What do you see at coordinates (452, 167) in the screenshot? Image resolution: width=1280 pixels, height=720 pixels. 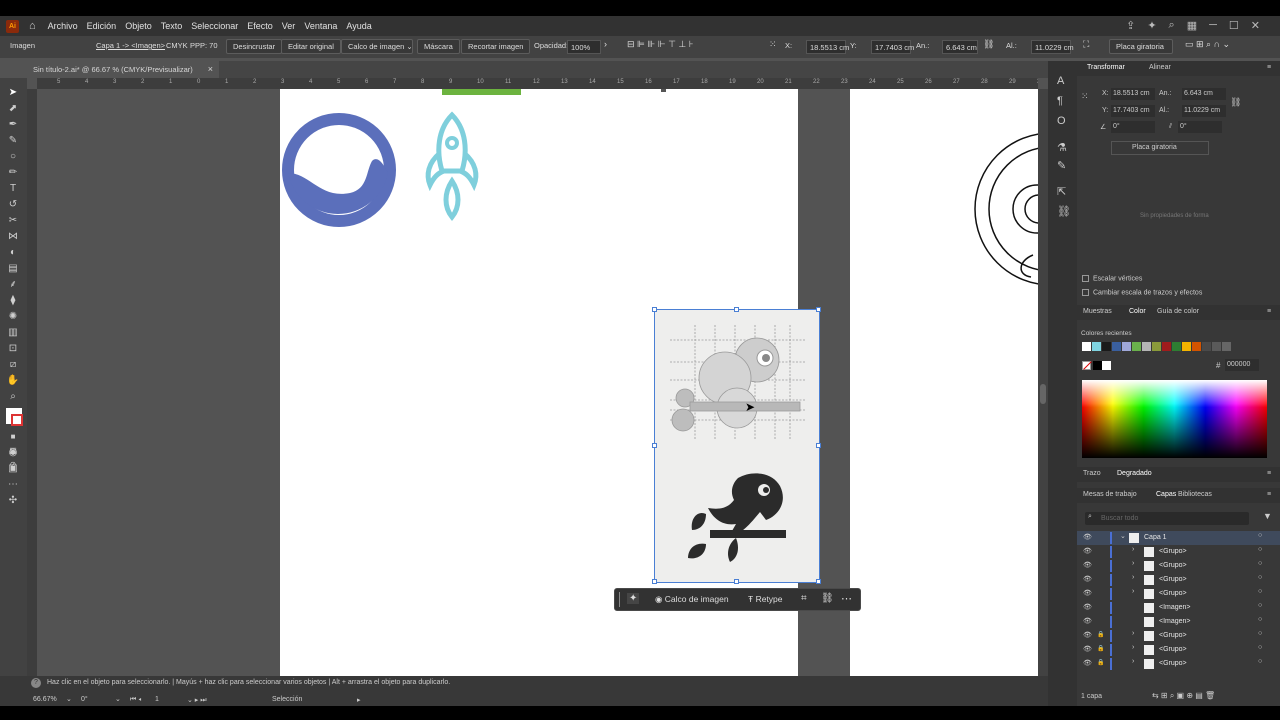 I see `cyan-rocket-logo` at bounding box center [452, 167].